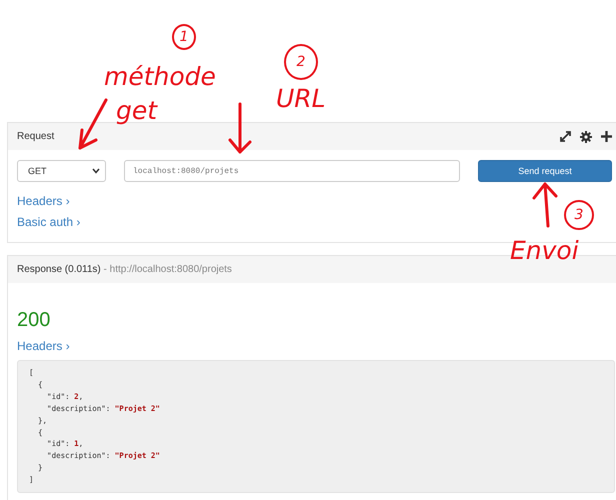 This screenshot has height=500, width=616. I want to click on panel-title: Response (0.011s) - http://localhost:8080/projets, so click(124, 269).